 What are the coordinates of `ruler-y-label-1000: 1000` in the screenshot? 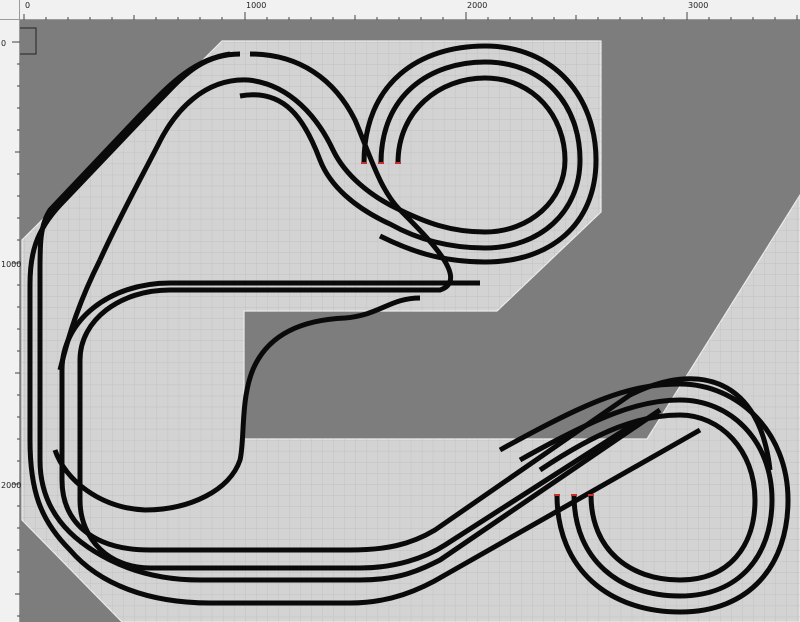 It's located at (11, 264).